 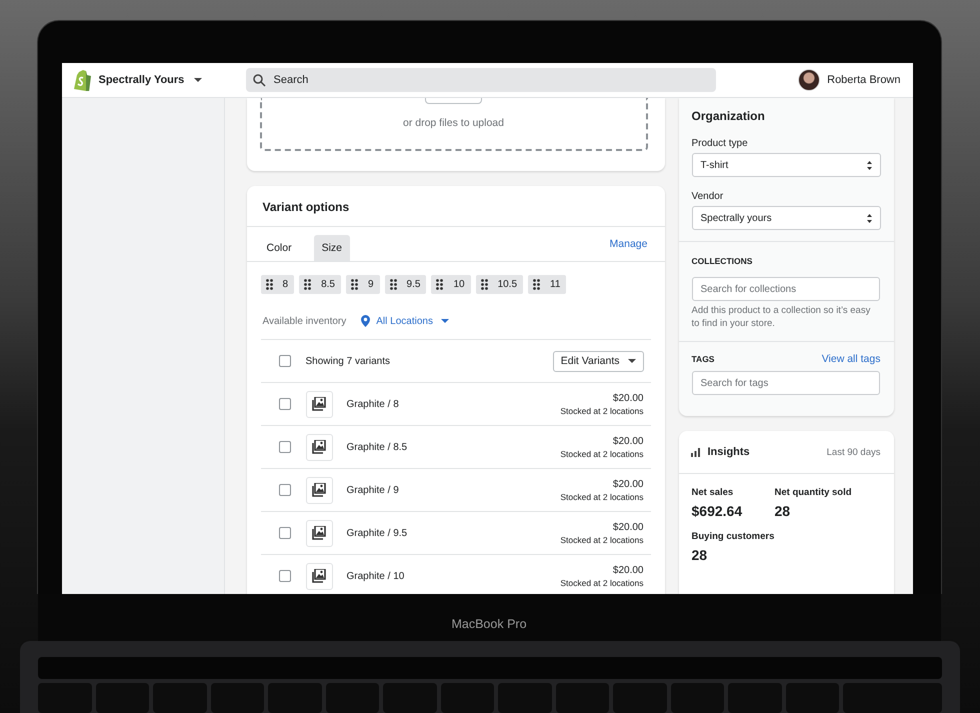 What do you see at coordinates (372, 490) in the screenshot?
I see `variant-name: Graphite / 9` at bounding box center [372, 490].